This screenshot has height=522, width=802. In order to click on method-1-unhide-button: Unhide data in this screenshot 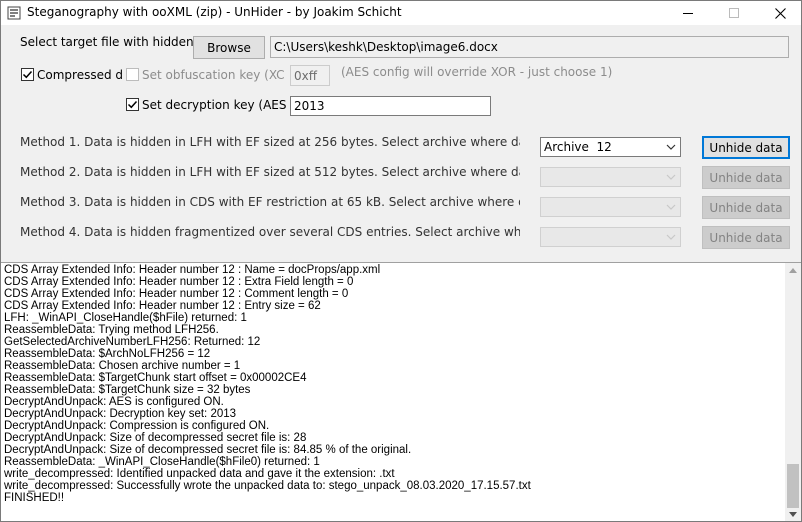, I will do `click(746, 147)`.